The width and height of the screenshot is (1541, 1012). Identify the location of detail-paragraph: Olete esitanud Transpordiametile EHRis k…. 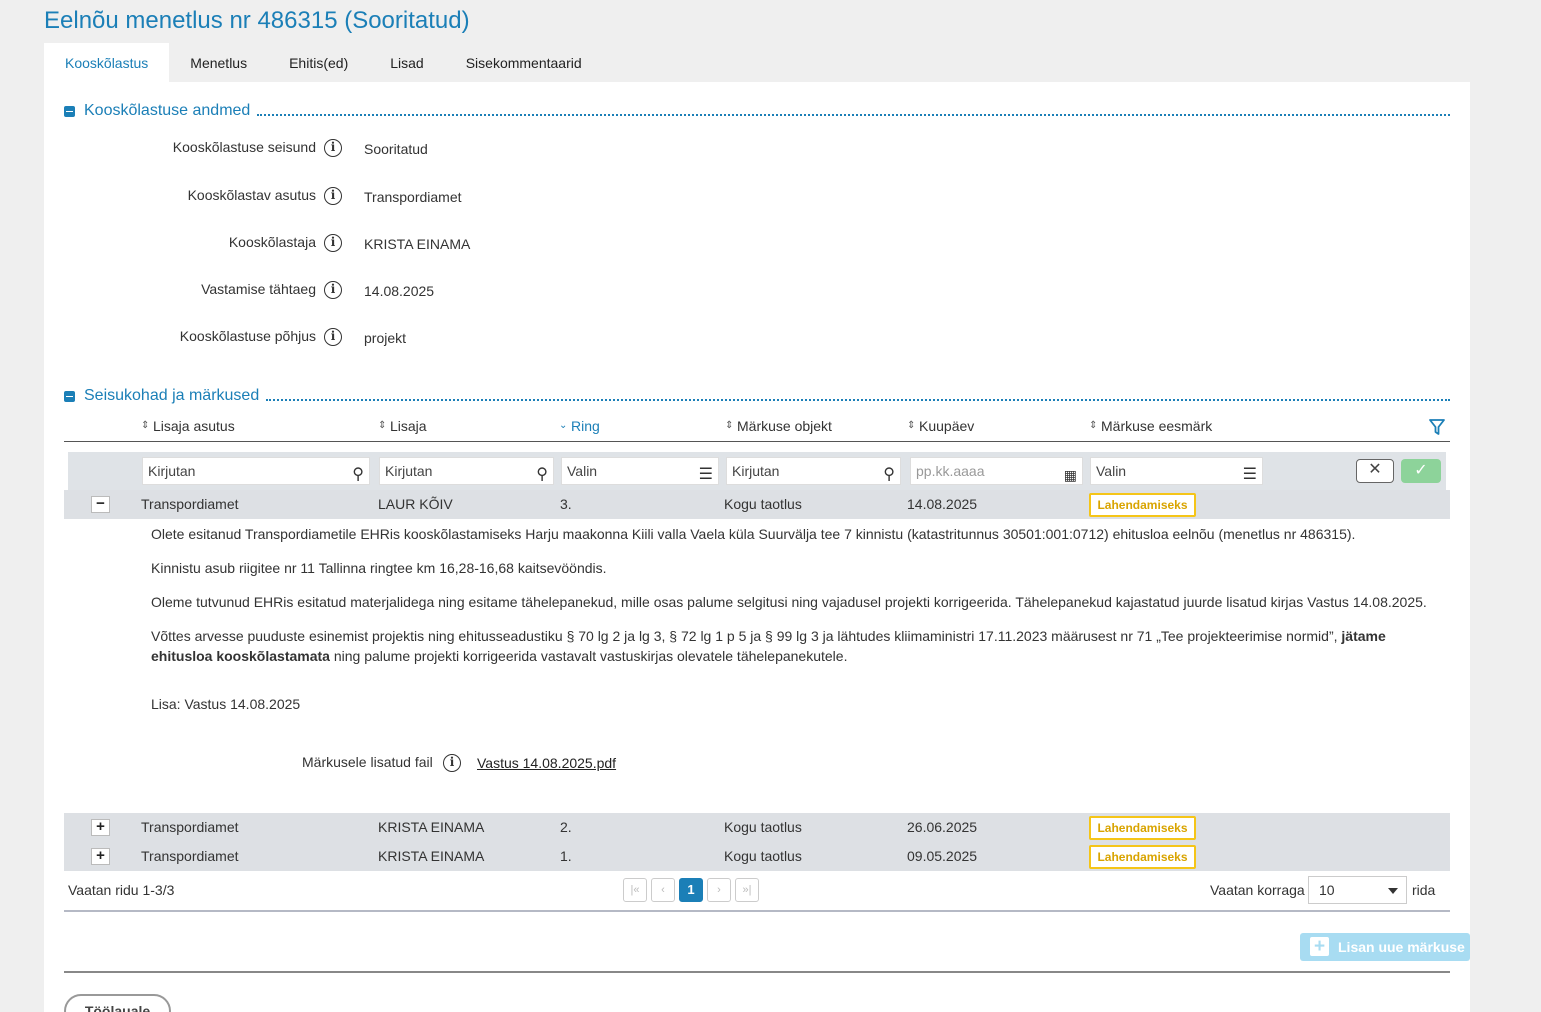
(753, 534).